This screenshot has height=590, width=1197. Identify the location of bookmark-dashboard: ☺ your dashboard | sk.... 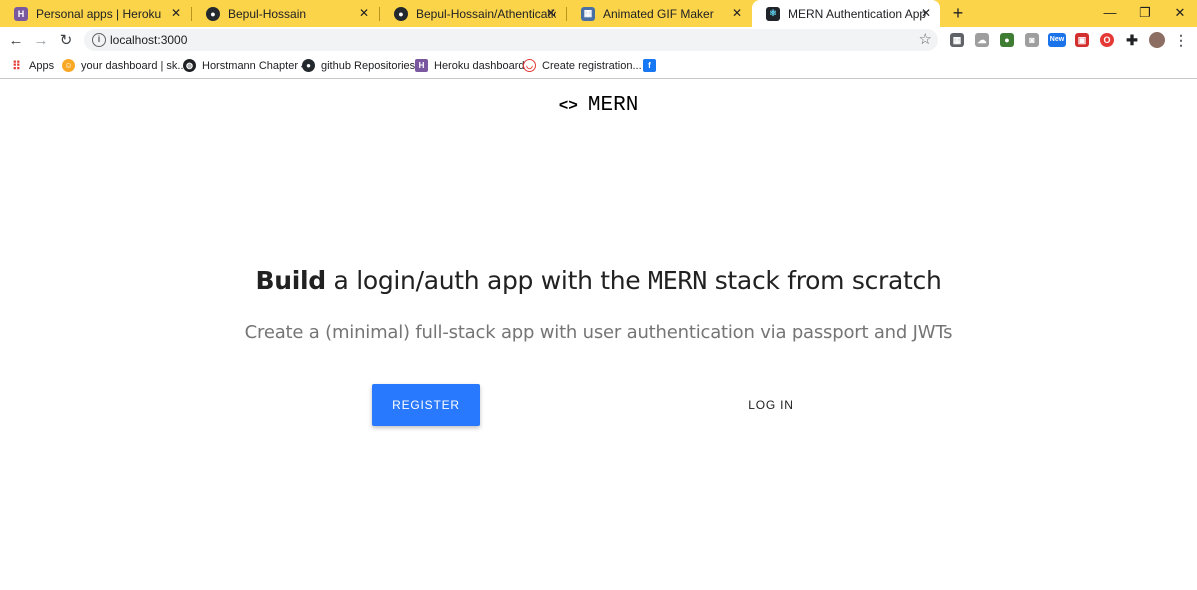
(124, 65).